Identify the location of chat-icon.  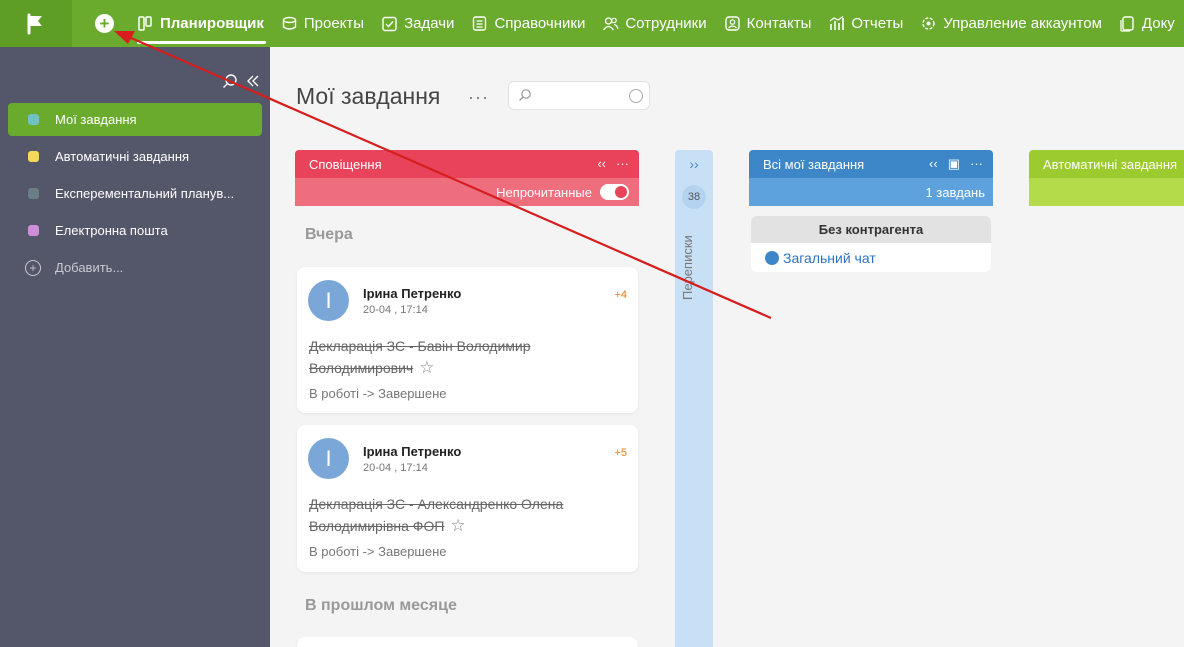
(772, 257).